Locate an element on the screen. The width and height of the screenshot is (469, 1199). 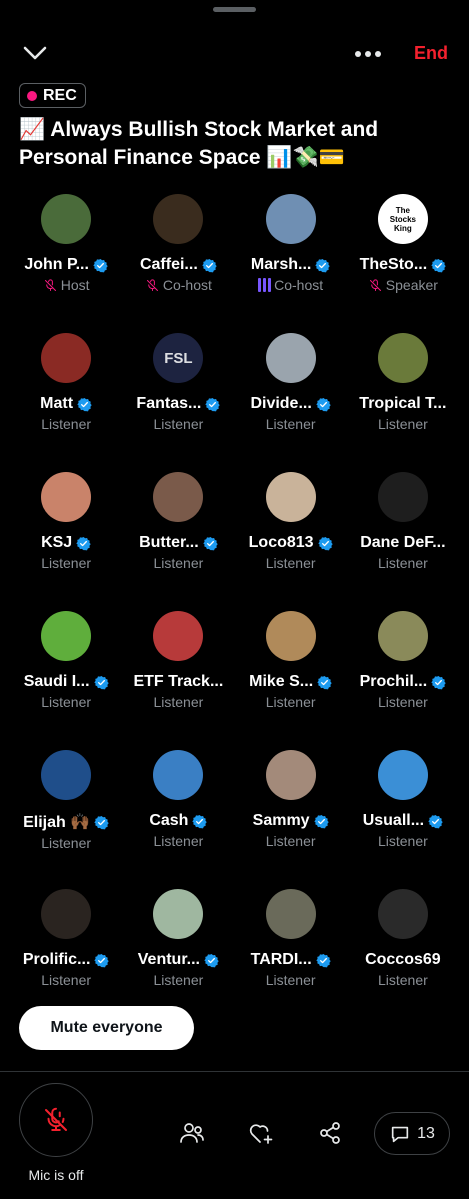
end-button: End is located at coordinates (431, 53).